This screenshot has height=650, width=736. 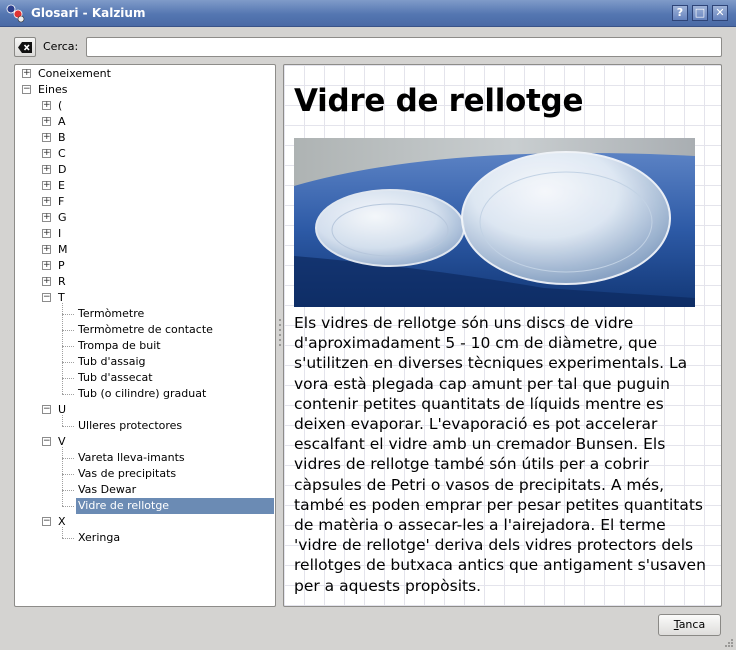 What do you see at coordinates (60, 202) in the screenshot?
I see `tree-group: F` at bounding box center [60, 202].